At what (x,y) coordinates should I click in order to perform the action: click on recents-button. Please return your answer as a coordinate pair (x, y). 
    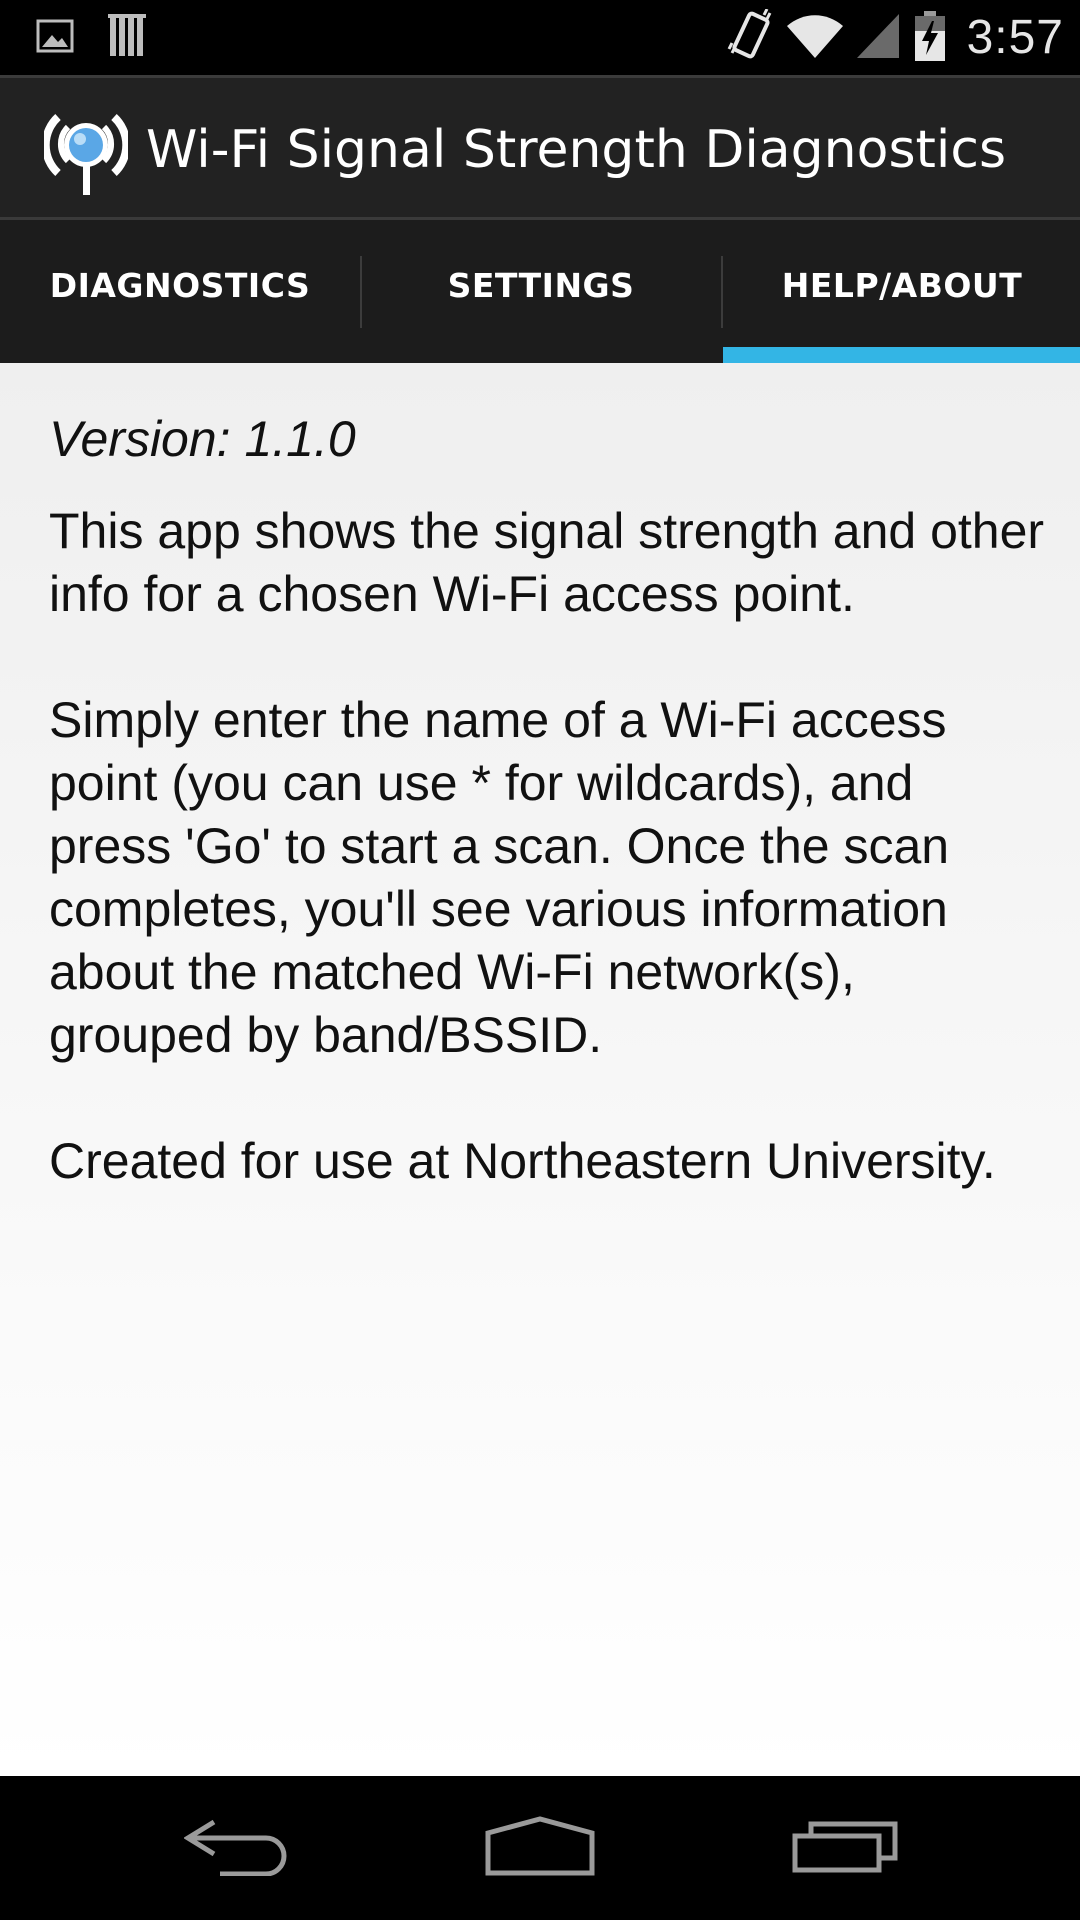
    Looking at the image, I should click on (845, 1848).